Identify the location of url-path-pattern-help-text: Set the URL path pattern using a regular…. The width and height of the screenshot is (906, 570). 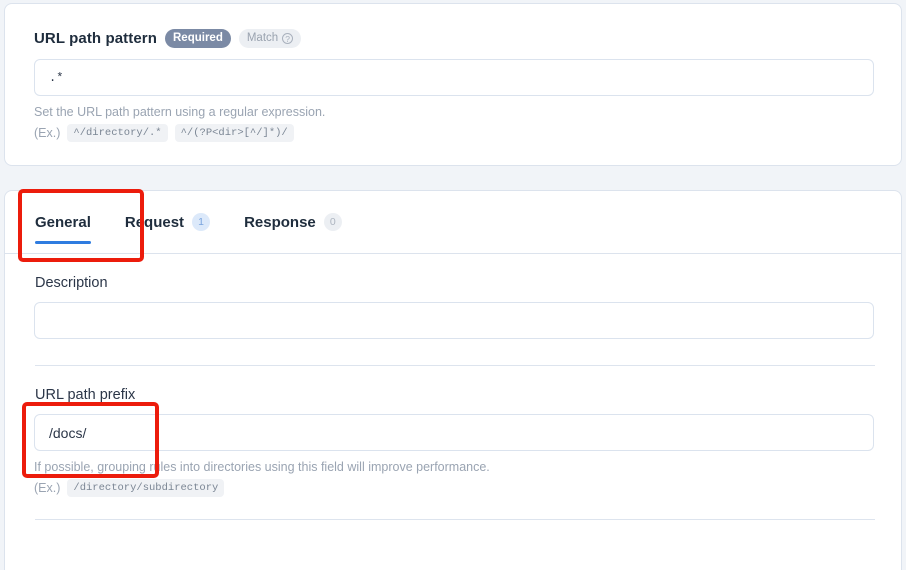
(180, 112).